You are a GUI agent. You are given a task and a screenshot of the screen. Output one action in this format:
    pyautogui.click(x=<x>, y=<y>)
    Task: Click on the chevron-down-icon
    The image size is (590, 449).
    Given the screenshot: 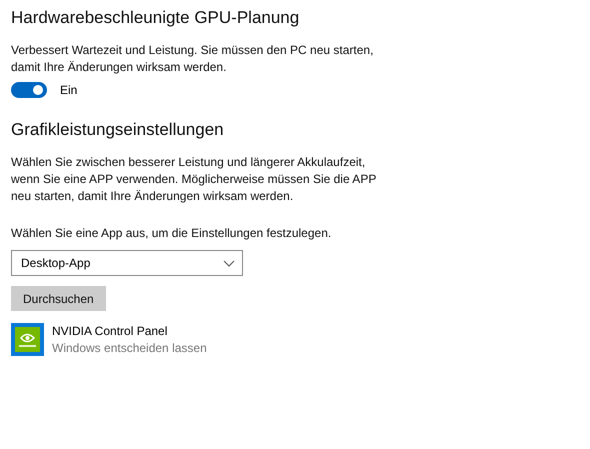 What is the action you would take?
    pyautogui.click(x=229, y=263)
    